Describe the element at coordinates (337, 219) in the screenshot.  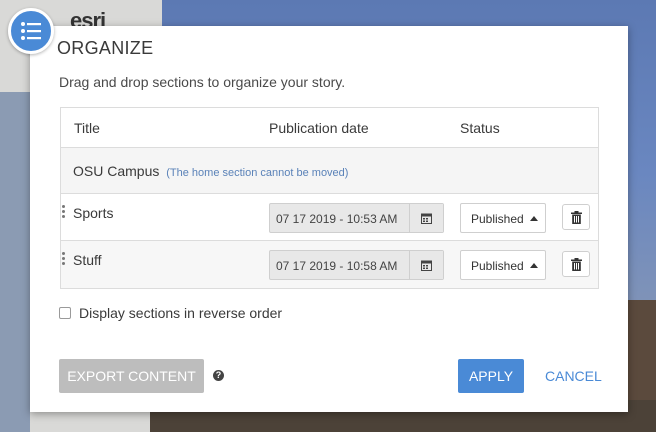
I see `publication-date-value: 07 17 2019 - 10:53 AM` at that location.